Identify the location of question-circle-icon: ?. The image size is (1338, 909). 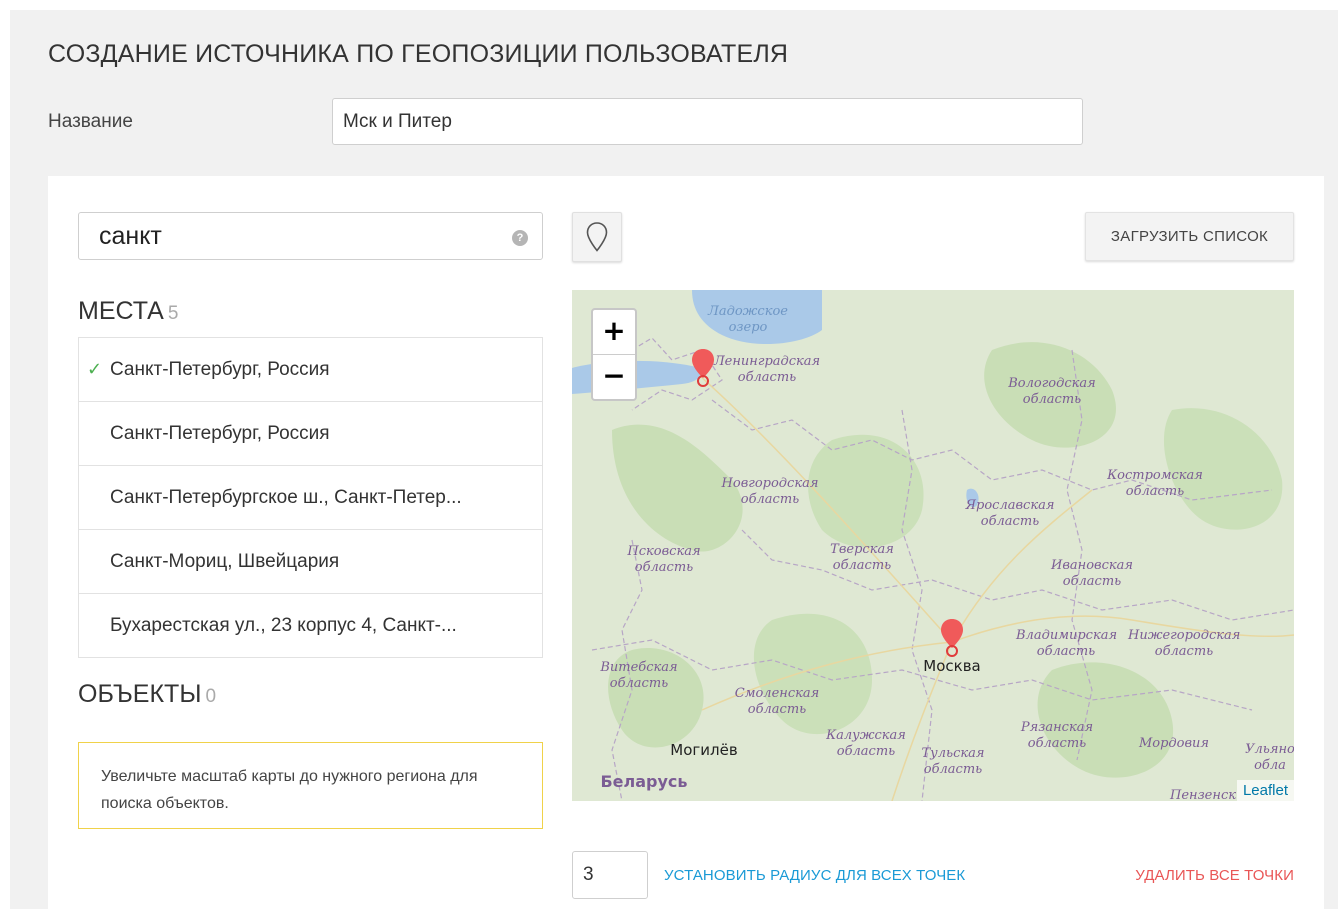
(520, 238).